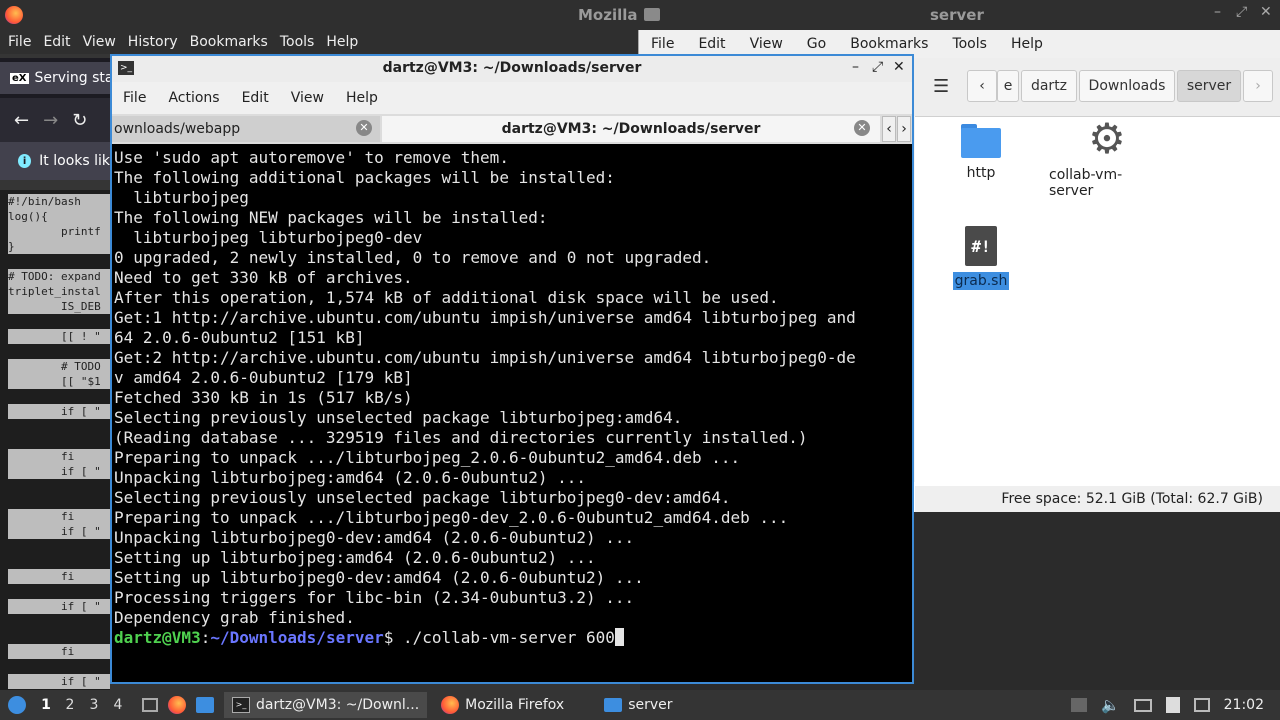 This screenshot has height=720, width=1280. What do you see at coordinates (72, 78) in the screenshot?
I see `tab-title: Serving stat` at bounding box center [72, 78].